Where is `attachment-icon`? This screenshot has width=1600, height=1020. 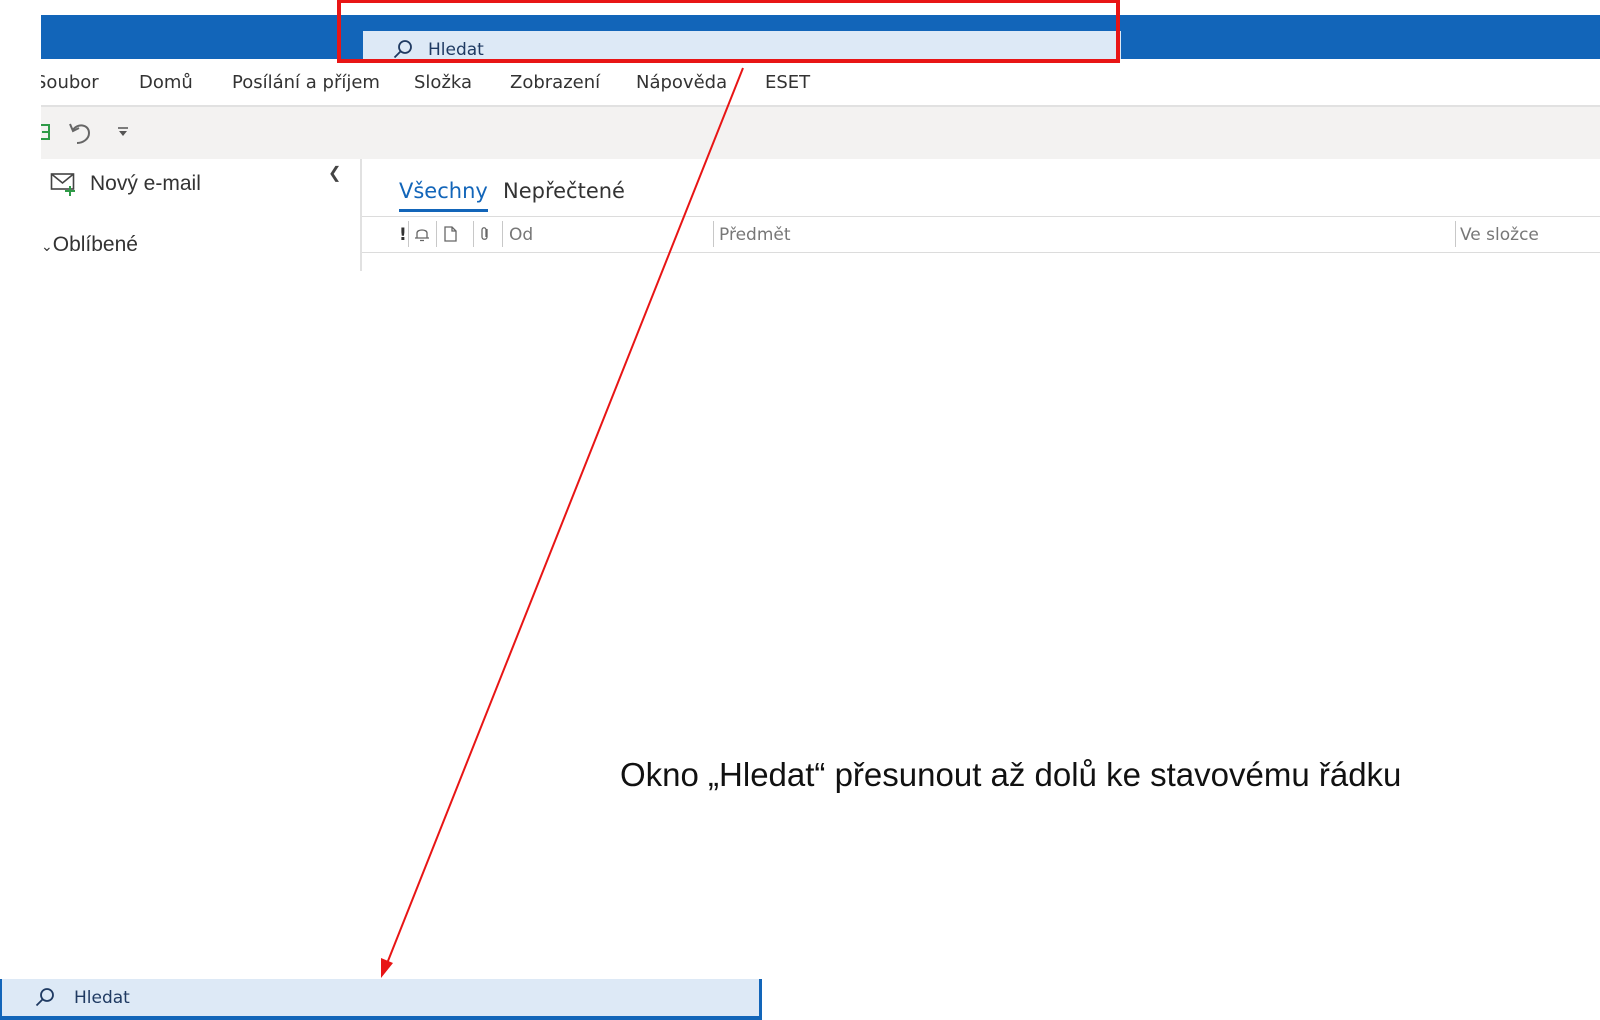
attachment-icon is located at coordinates (485, 234).